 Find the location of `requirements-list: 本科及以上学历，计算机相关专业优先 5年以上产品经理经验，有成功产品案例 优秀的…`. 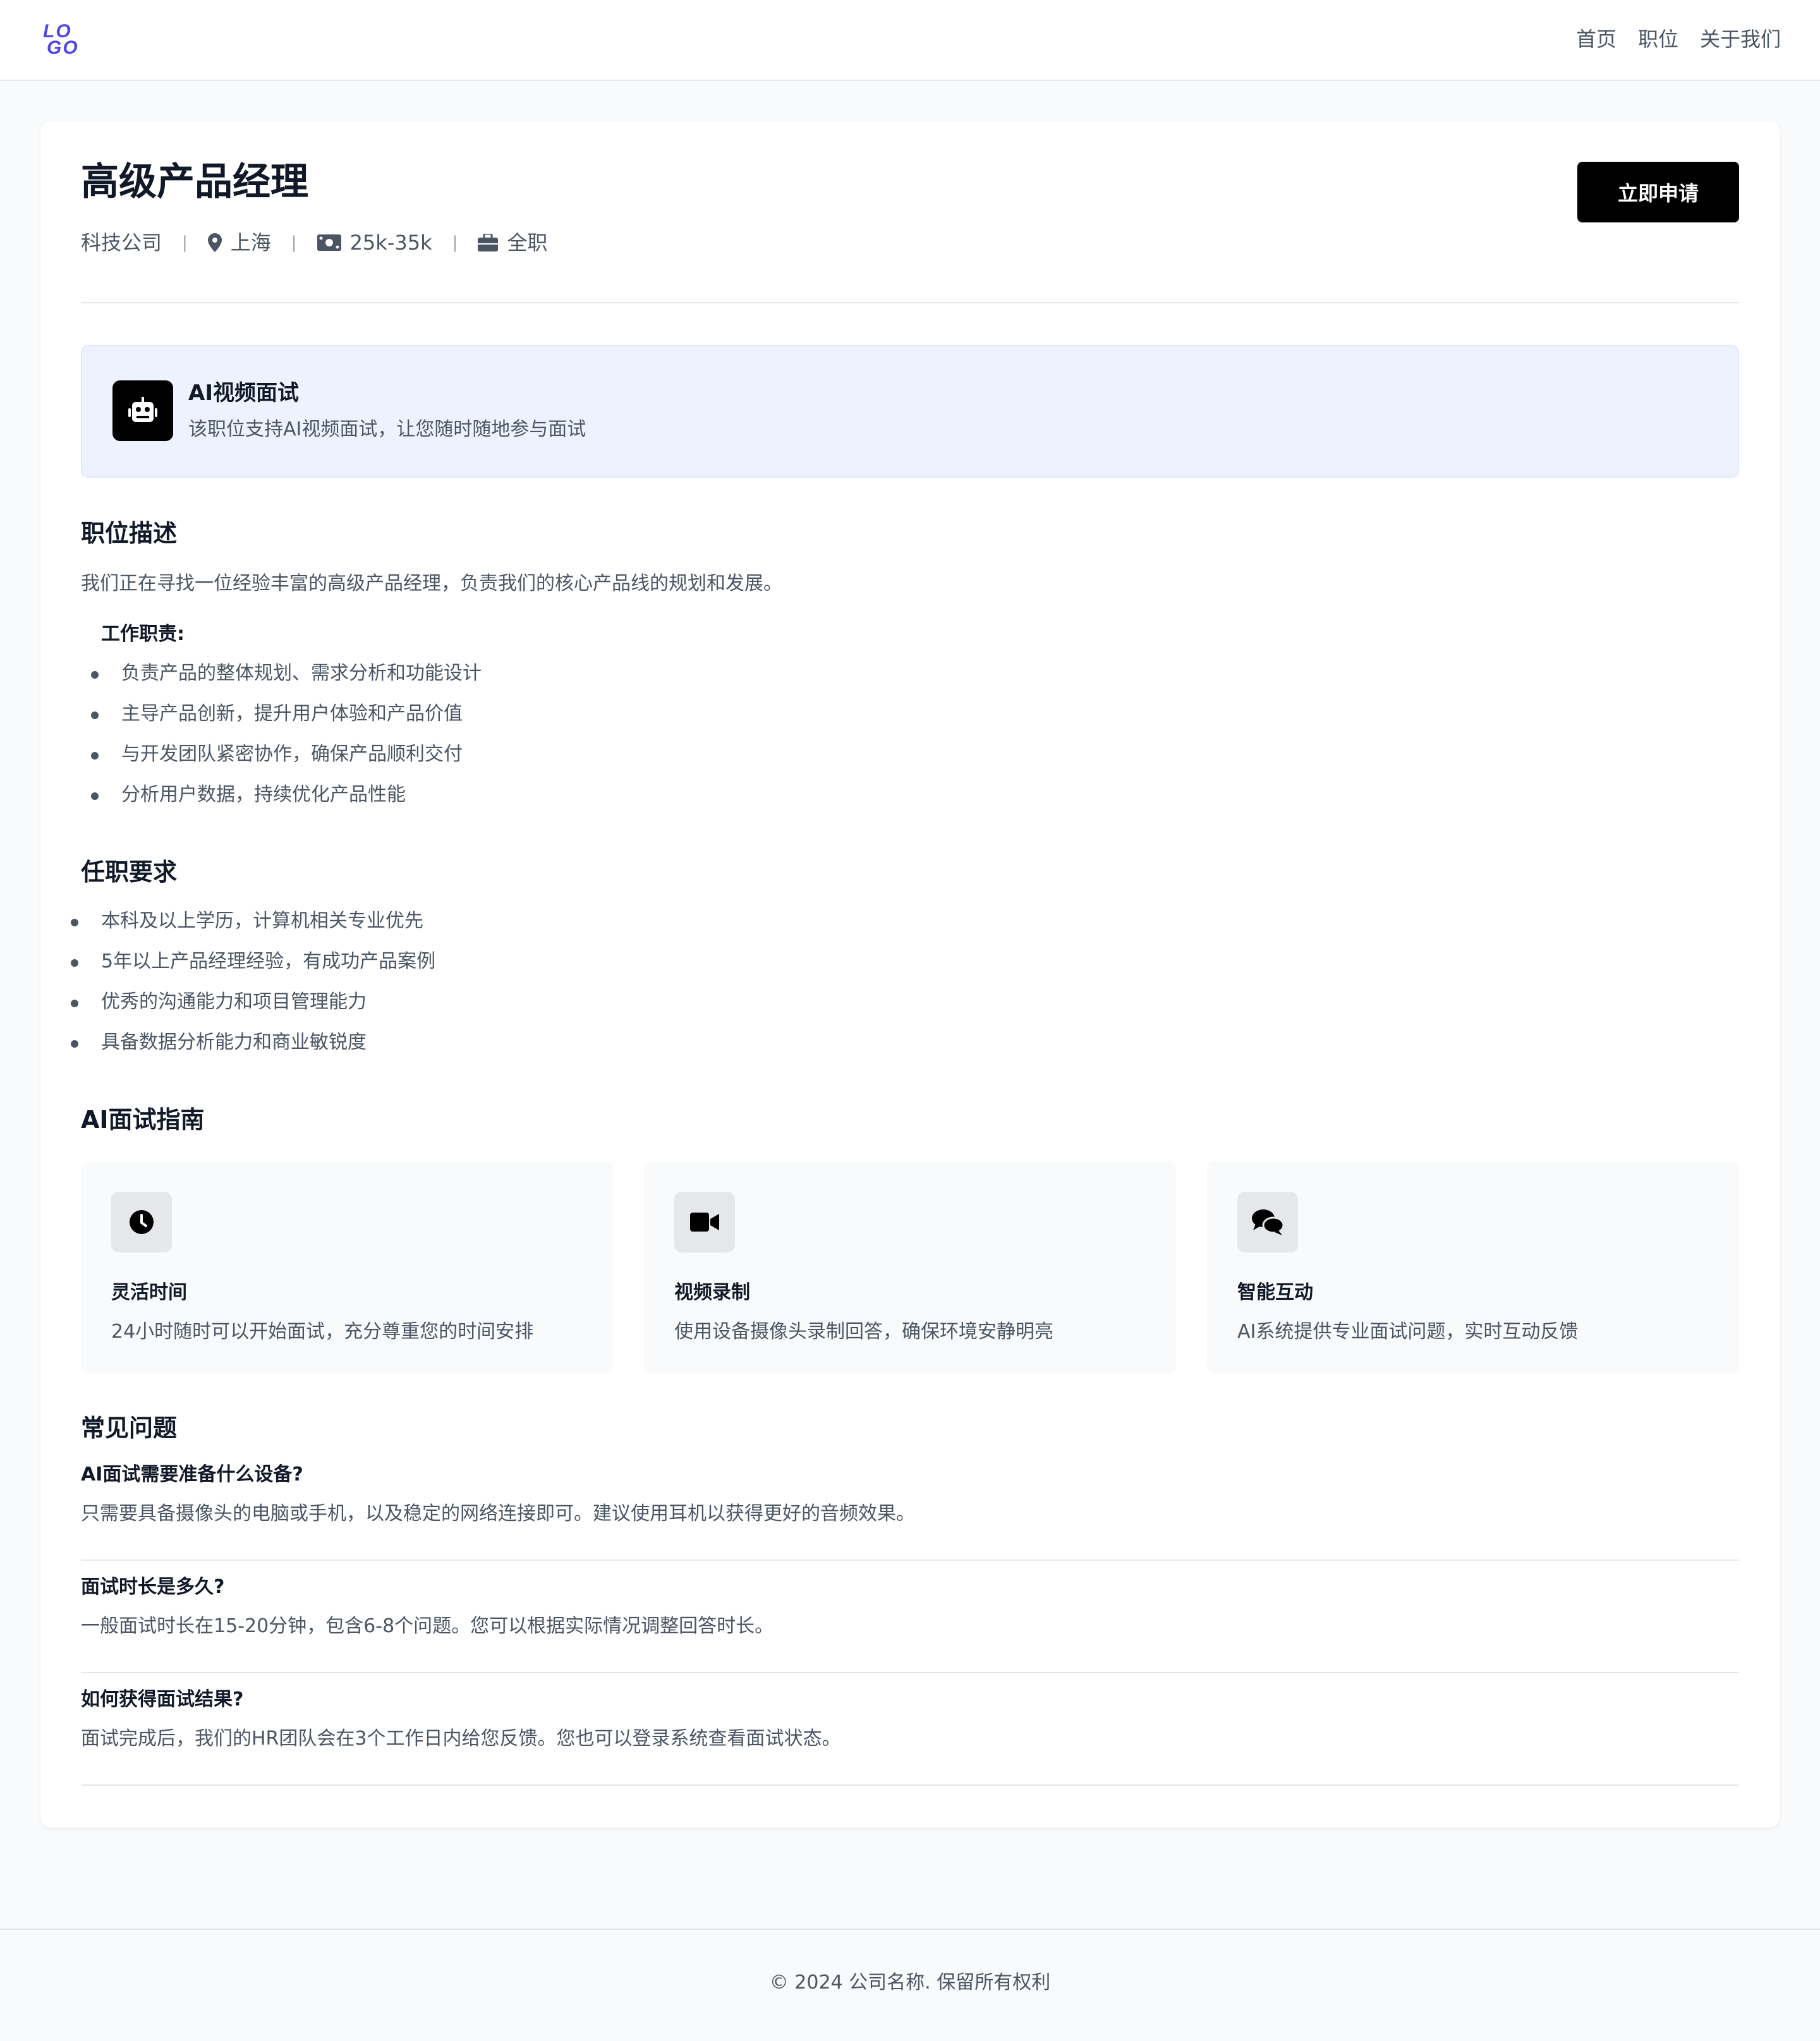

requirements-list: 本科及以上学历，计算机相关专业优先 5年以上产品经理经验，有成功产品案例 优秀的… is located at coordinates (252, 988).